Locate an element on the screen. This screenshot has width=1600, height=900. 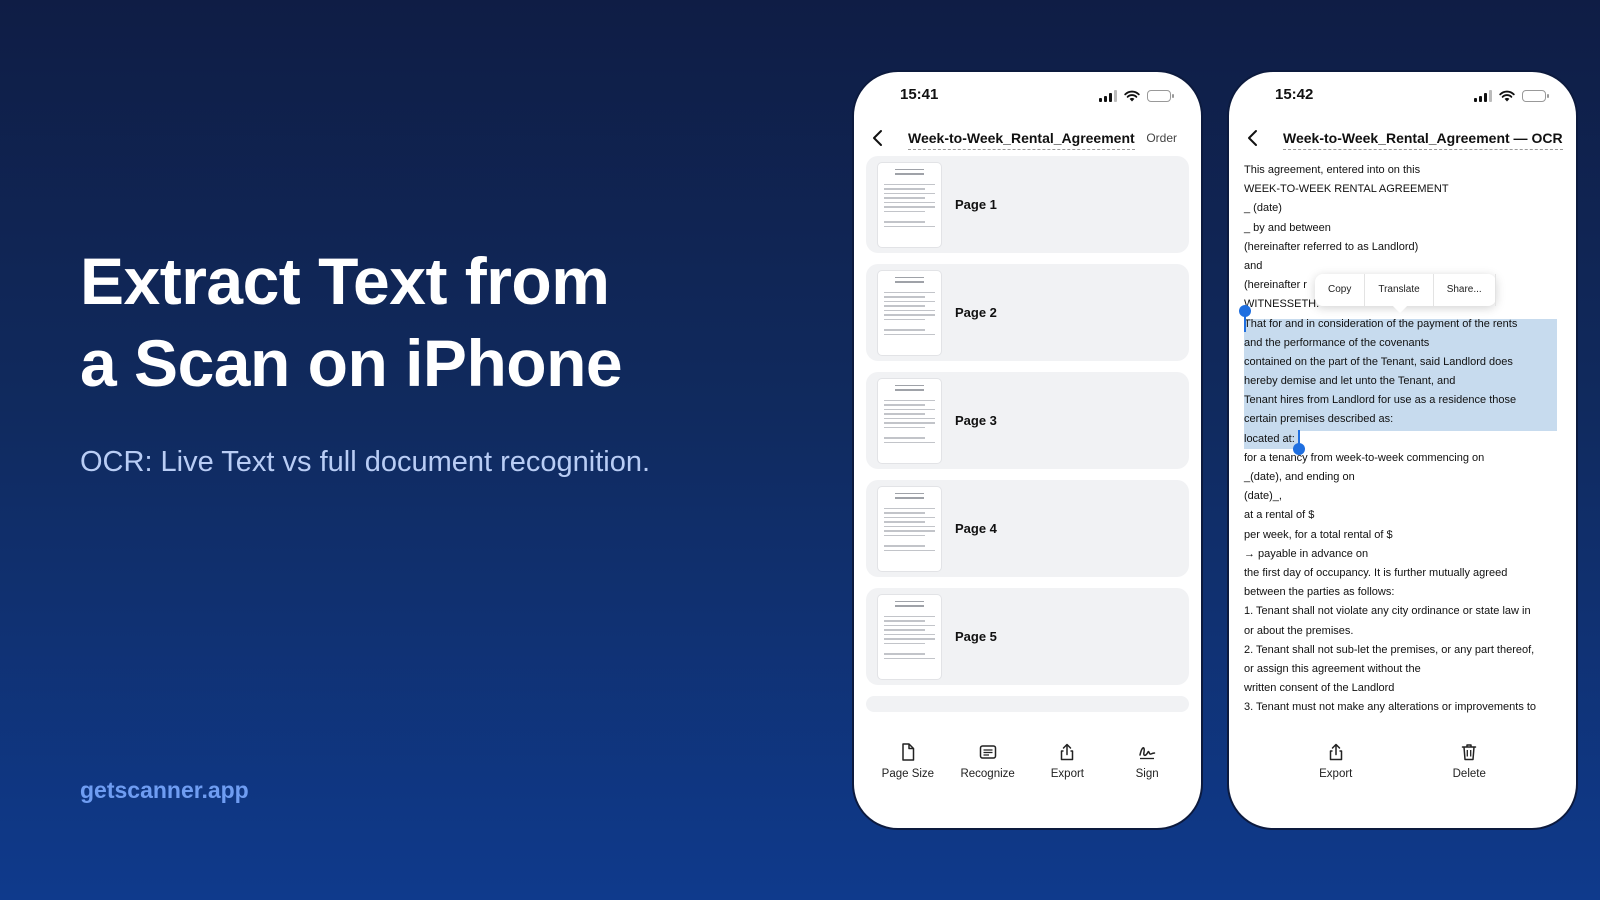
recognize-button: Recognize is located at coordinates (988, 772).